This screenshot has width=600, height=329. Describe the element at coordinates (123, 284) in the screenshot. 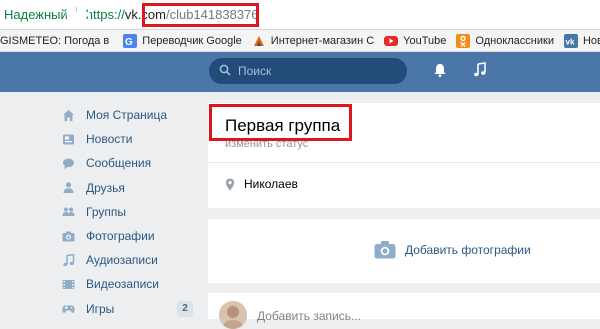

I see `sidebar-item-label: Видеозаписи` at that location.